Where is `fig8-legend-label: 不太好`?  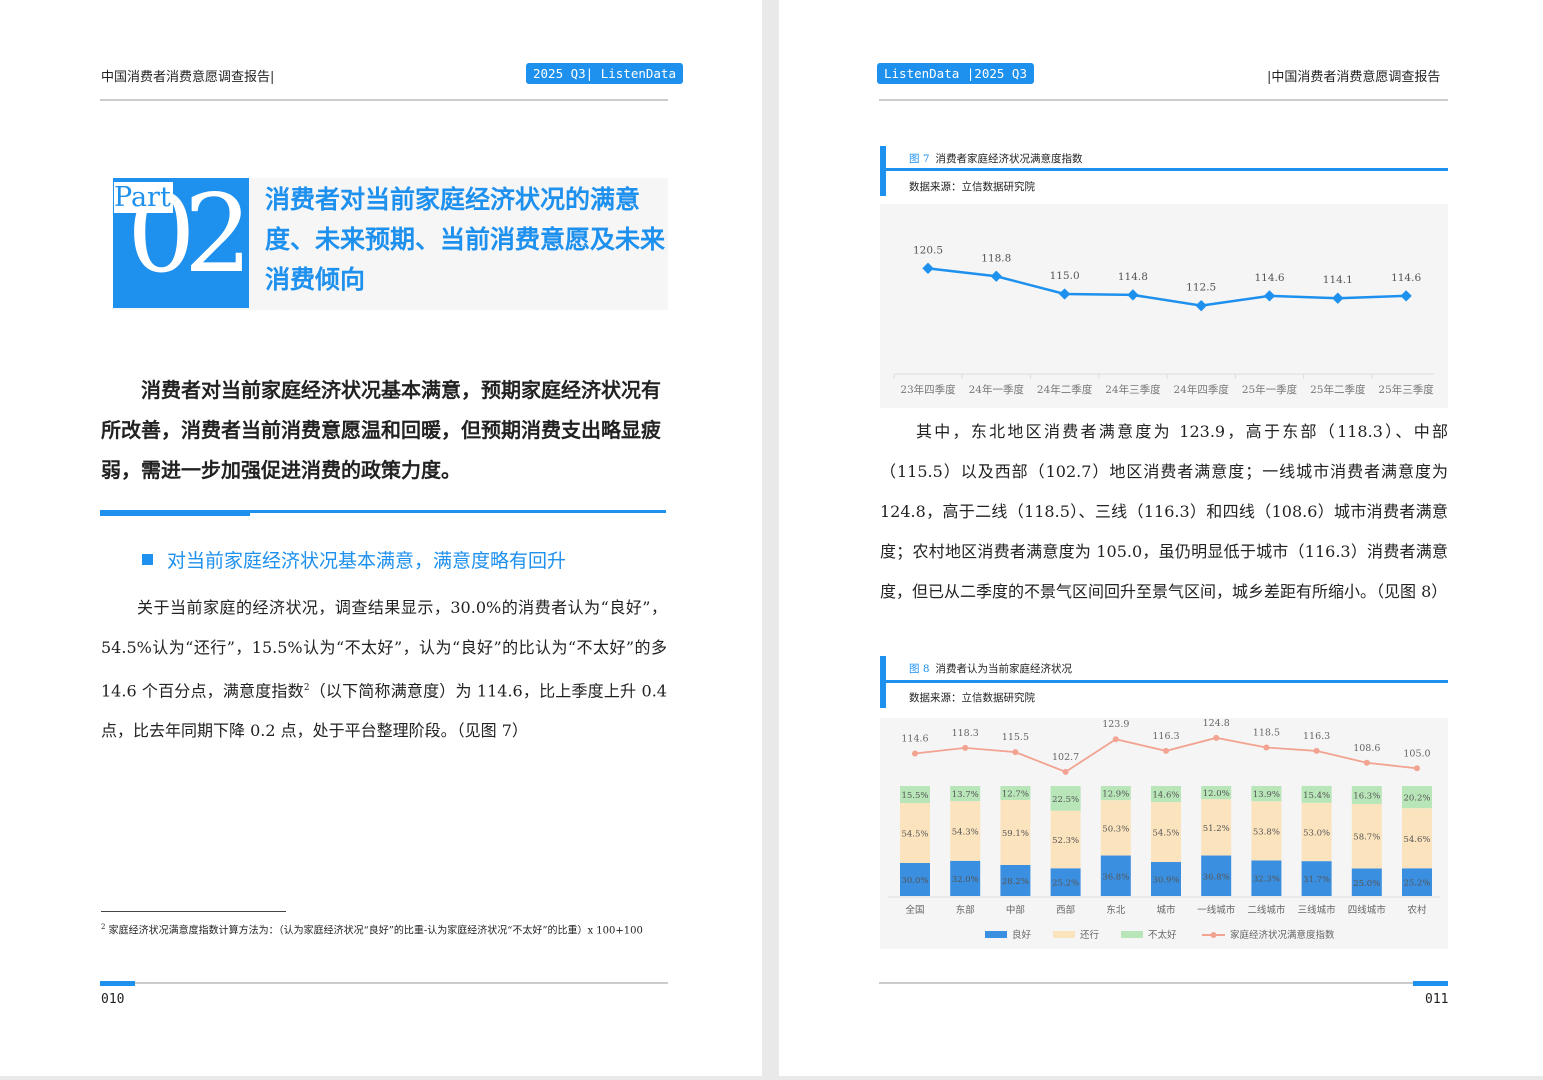 fig8-legend-label: 不太好 is located at coordinates (1162, 935).